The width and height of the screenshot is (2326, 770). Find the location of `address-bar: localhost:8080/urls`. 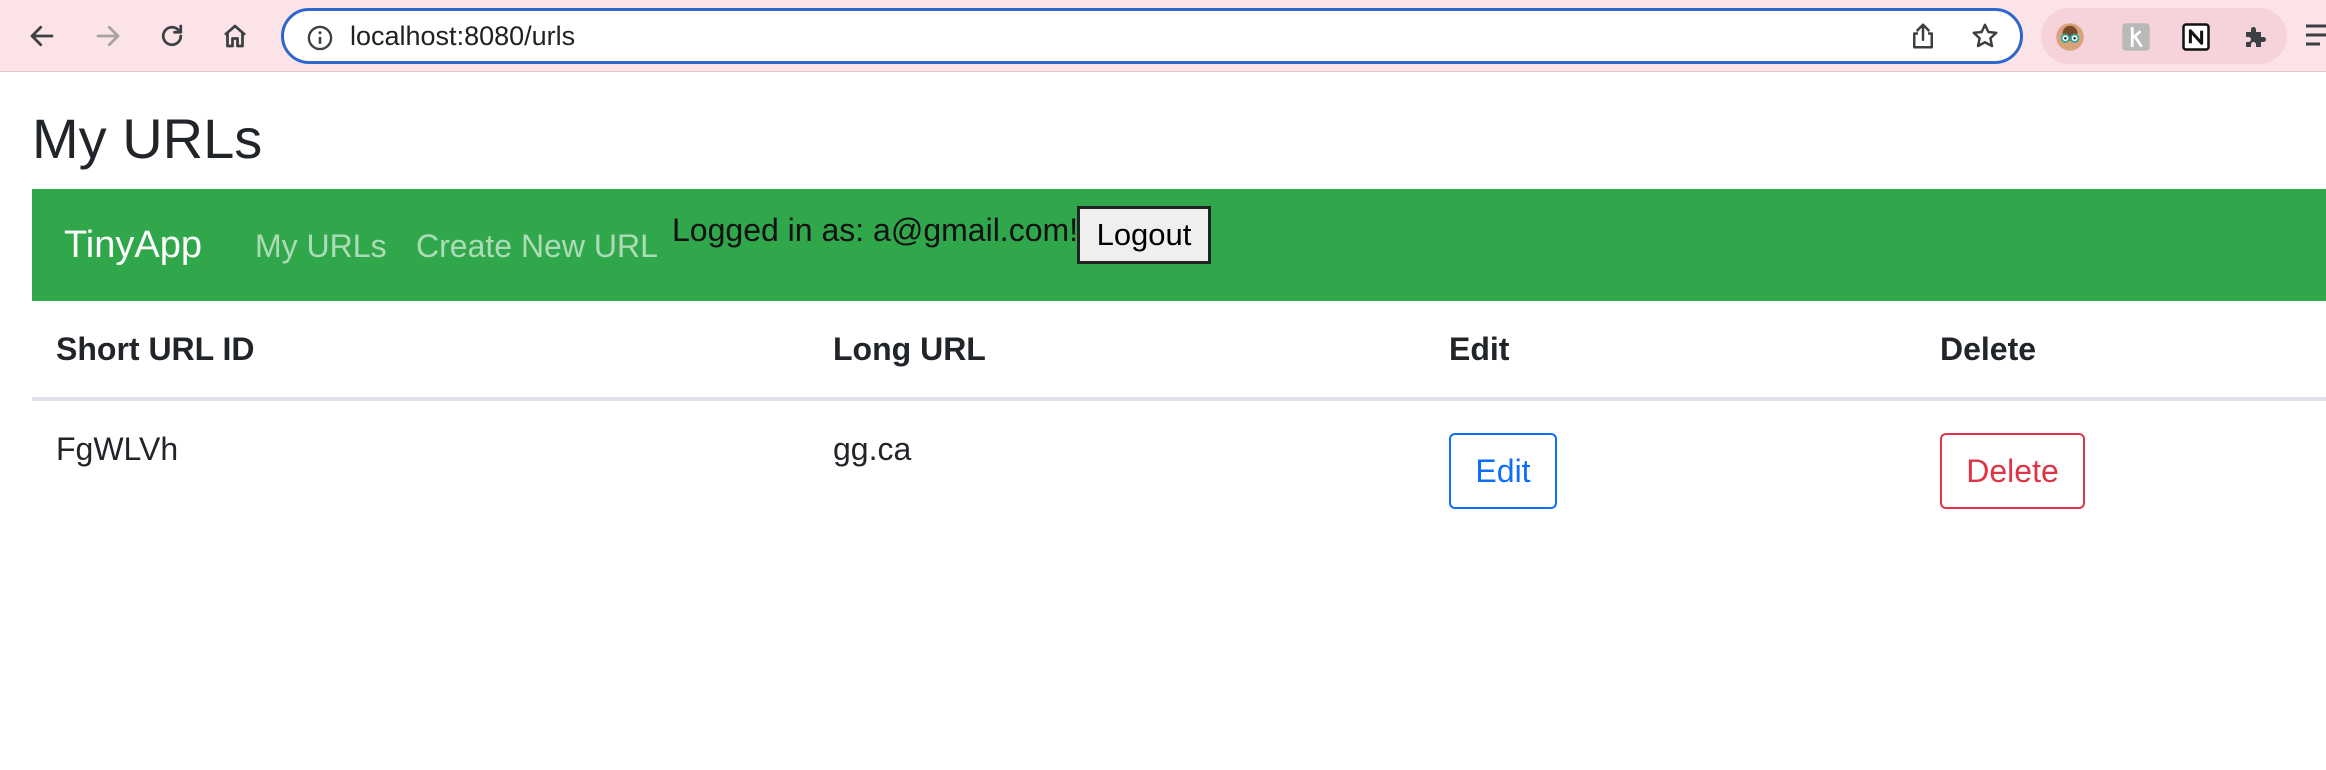

address-bar: localhost:8080/urls is located at coordinates (1152, 36).